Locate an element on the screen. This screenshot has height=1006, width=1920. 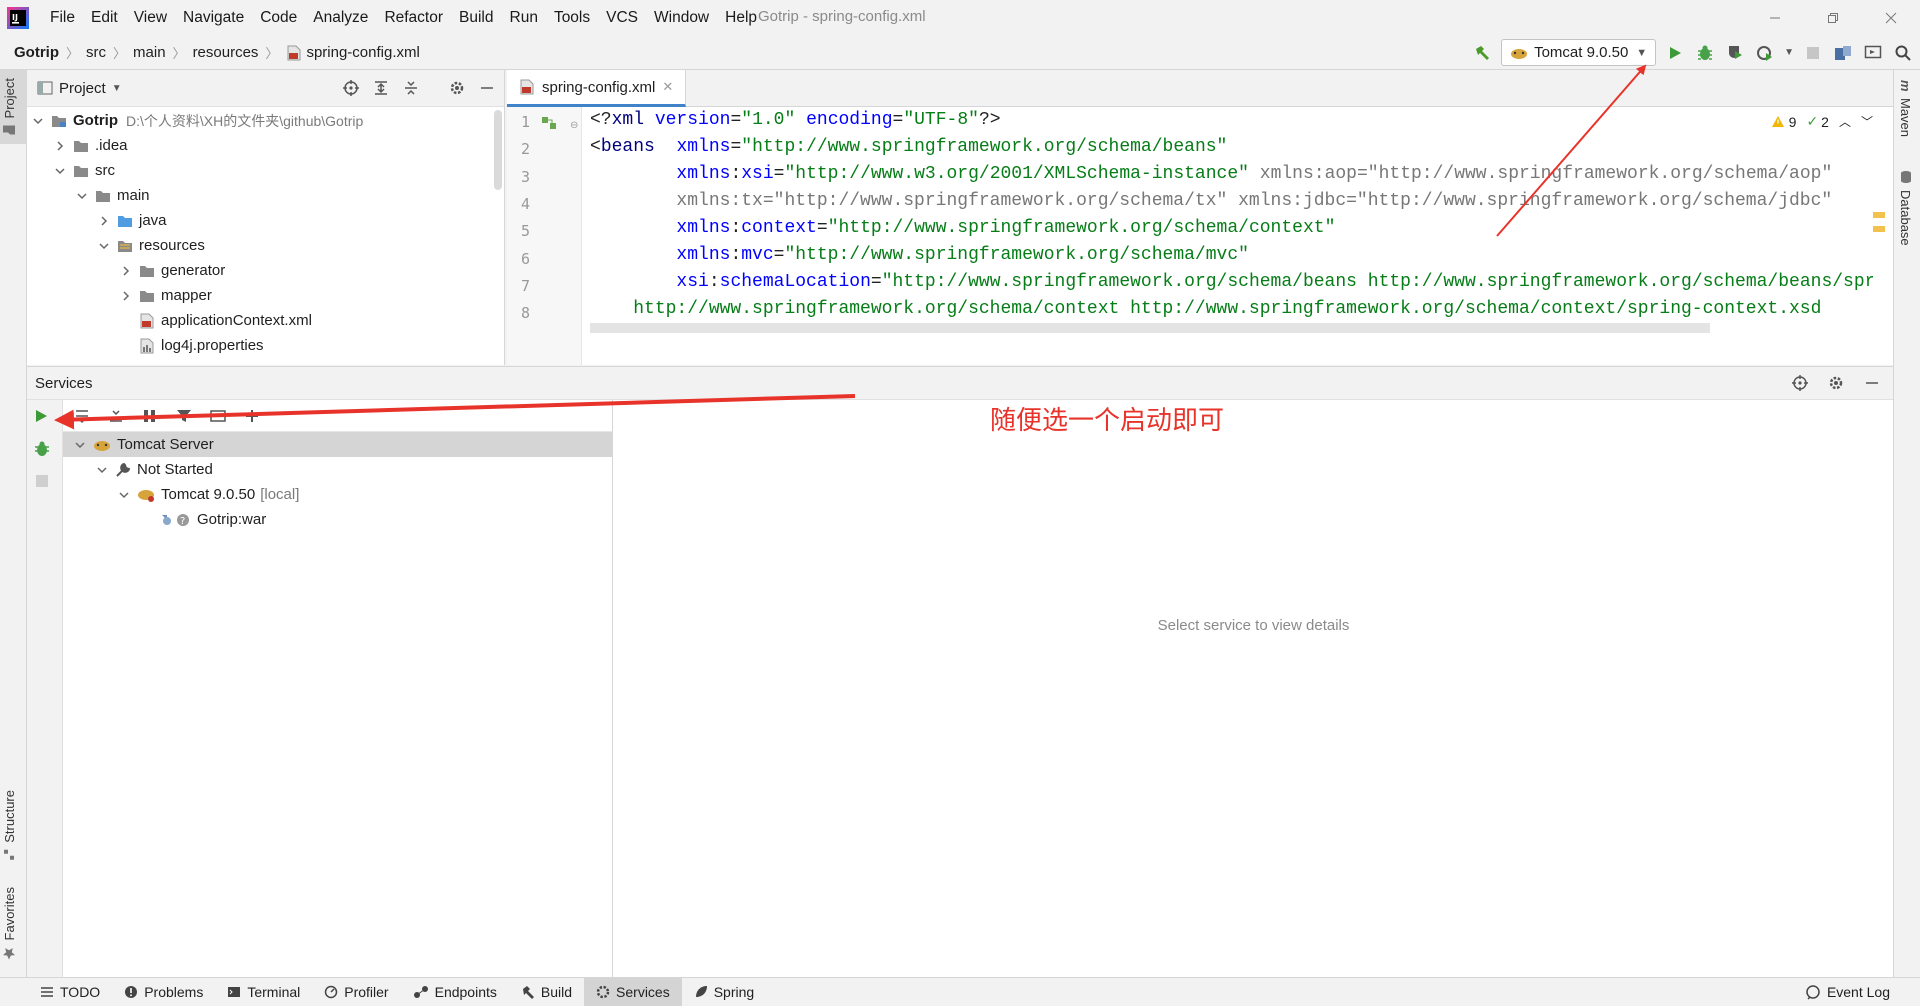
presentation-icon is located at coordinates (1873, 53).